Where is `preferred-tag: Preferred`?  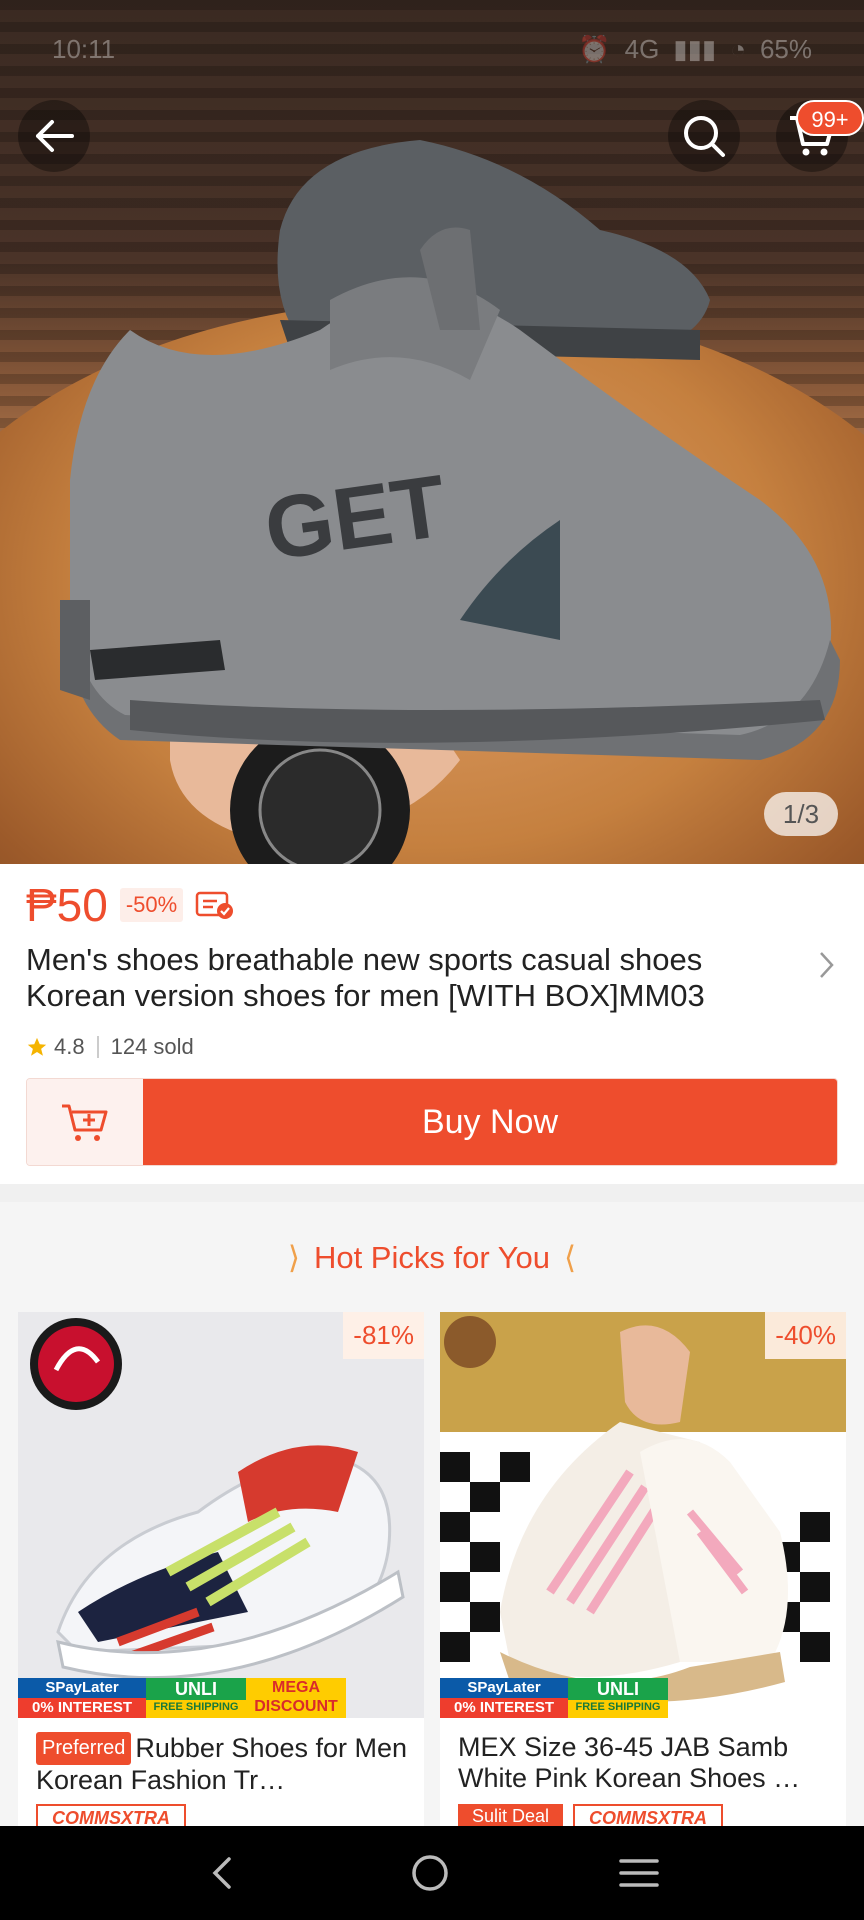 preferred-tag: Preferred is located at coordinates (84, 1748).